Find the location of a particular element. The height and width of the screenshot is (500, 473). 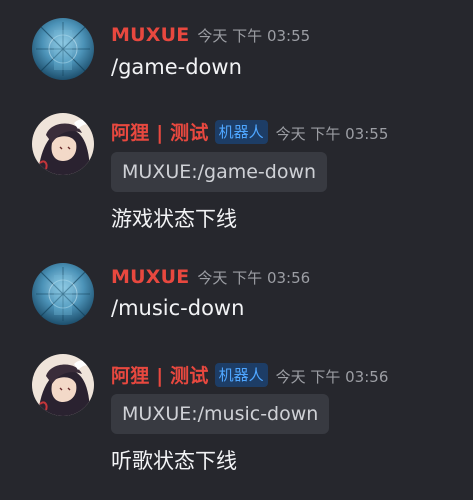

reply-quote: MUXUE:/game-down is located at coordinates (219, 172).